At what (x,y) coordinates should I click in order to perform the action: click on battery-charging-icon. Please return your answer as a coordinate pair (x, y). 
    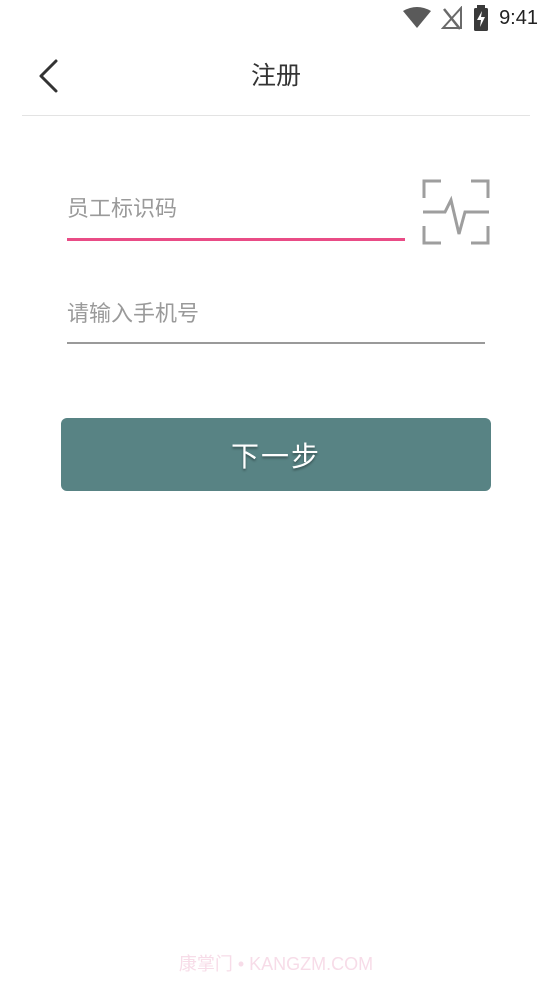
    Looking at the image, I should click on (481, 18).